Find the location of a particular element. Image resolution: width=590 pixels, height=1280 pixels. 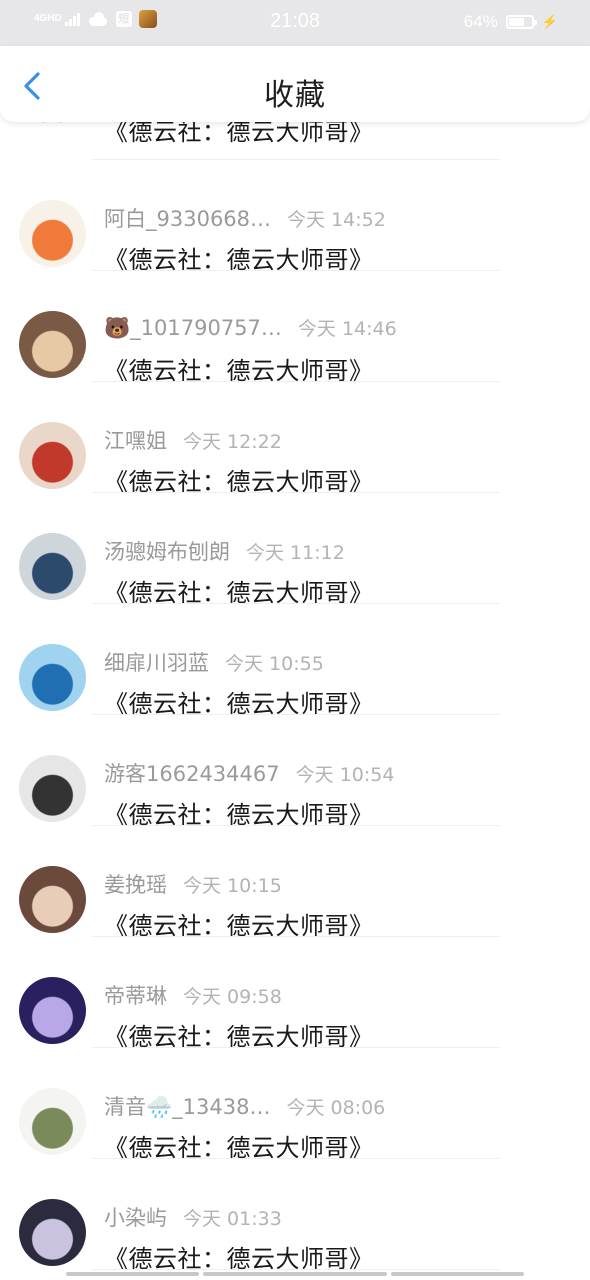

list-item: 游客1662434467 今天 10:54 《德云社：德云大师哥》 is located at coordinates (295, 772).